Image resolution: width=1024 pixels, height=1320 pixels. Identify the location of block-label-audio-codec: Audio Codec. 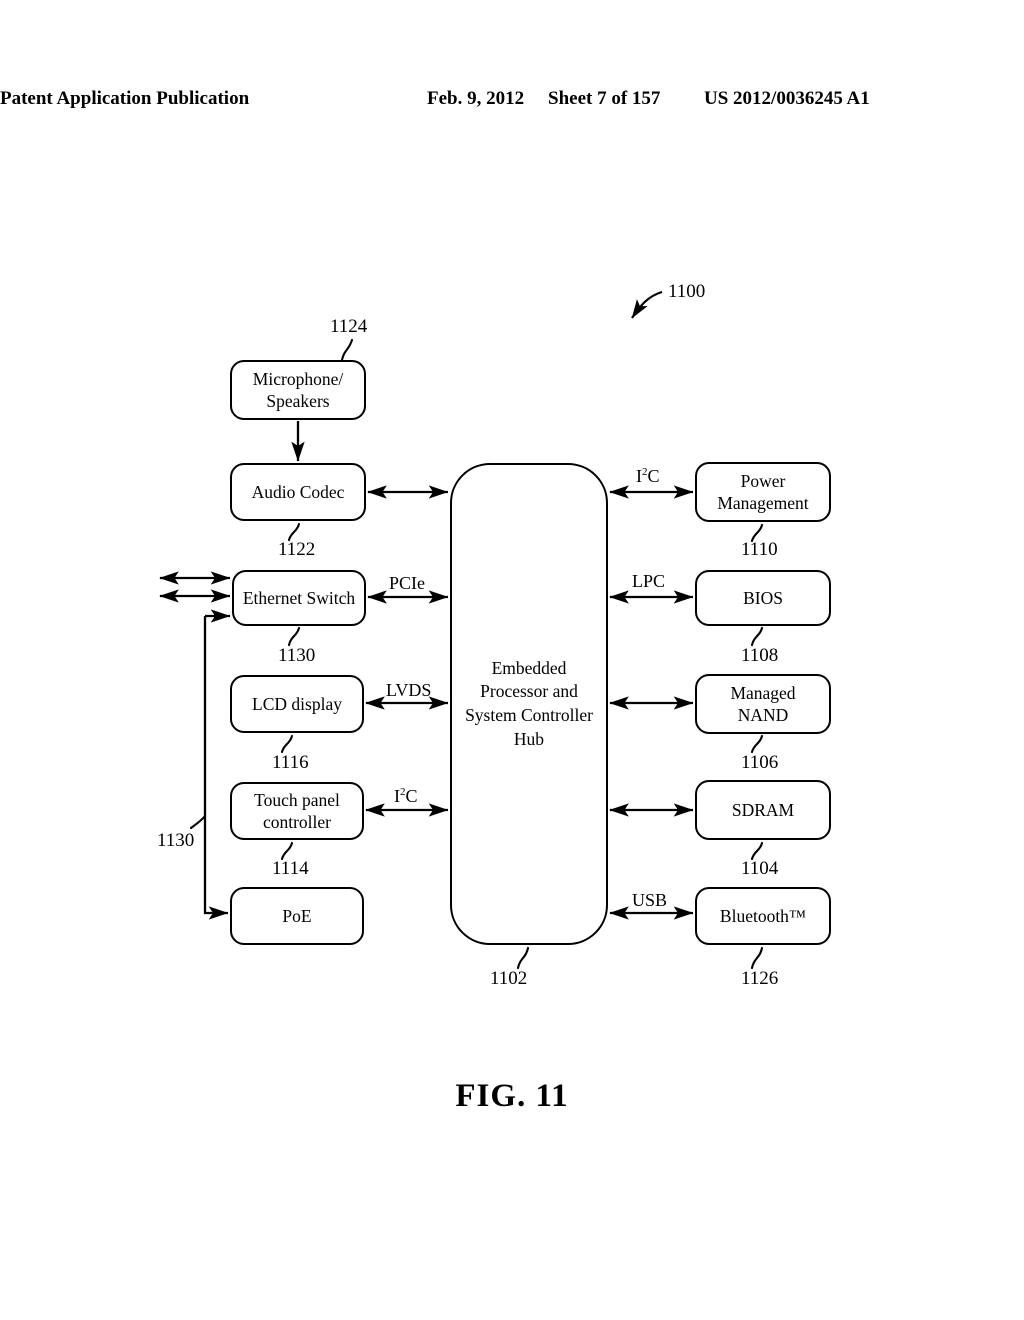
(298, 491).